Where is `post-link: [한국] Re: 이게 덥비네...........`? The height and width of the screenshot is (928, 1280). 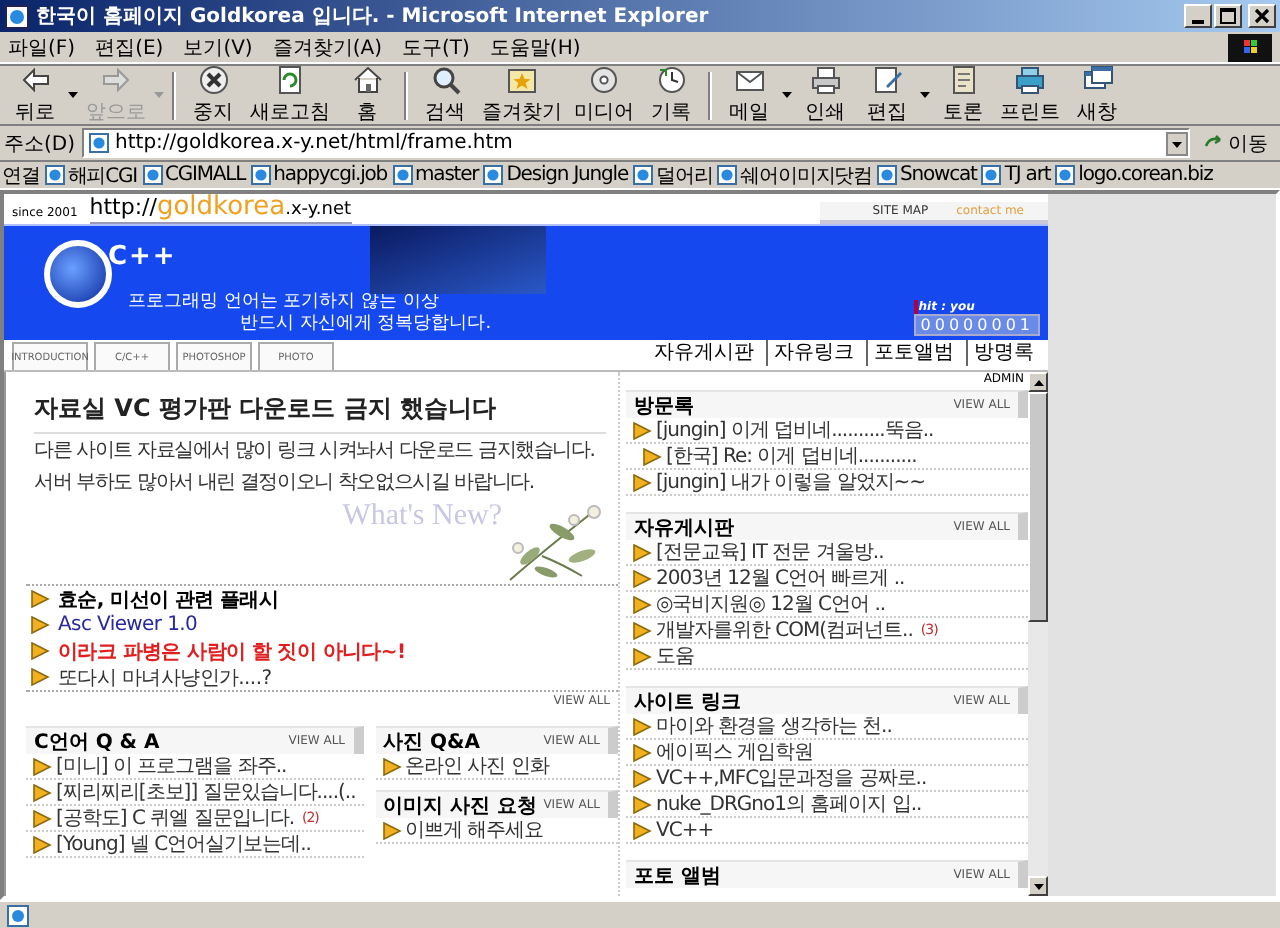 post-link: [한국] Re: 이게 덥비네........... is located at coordinates (791, 456).